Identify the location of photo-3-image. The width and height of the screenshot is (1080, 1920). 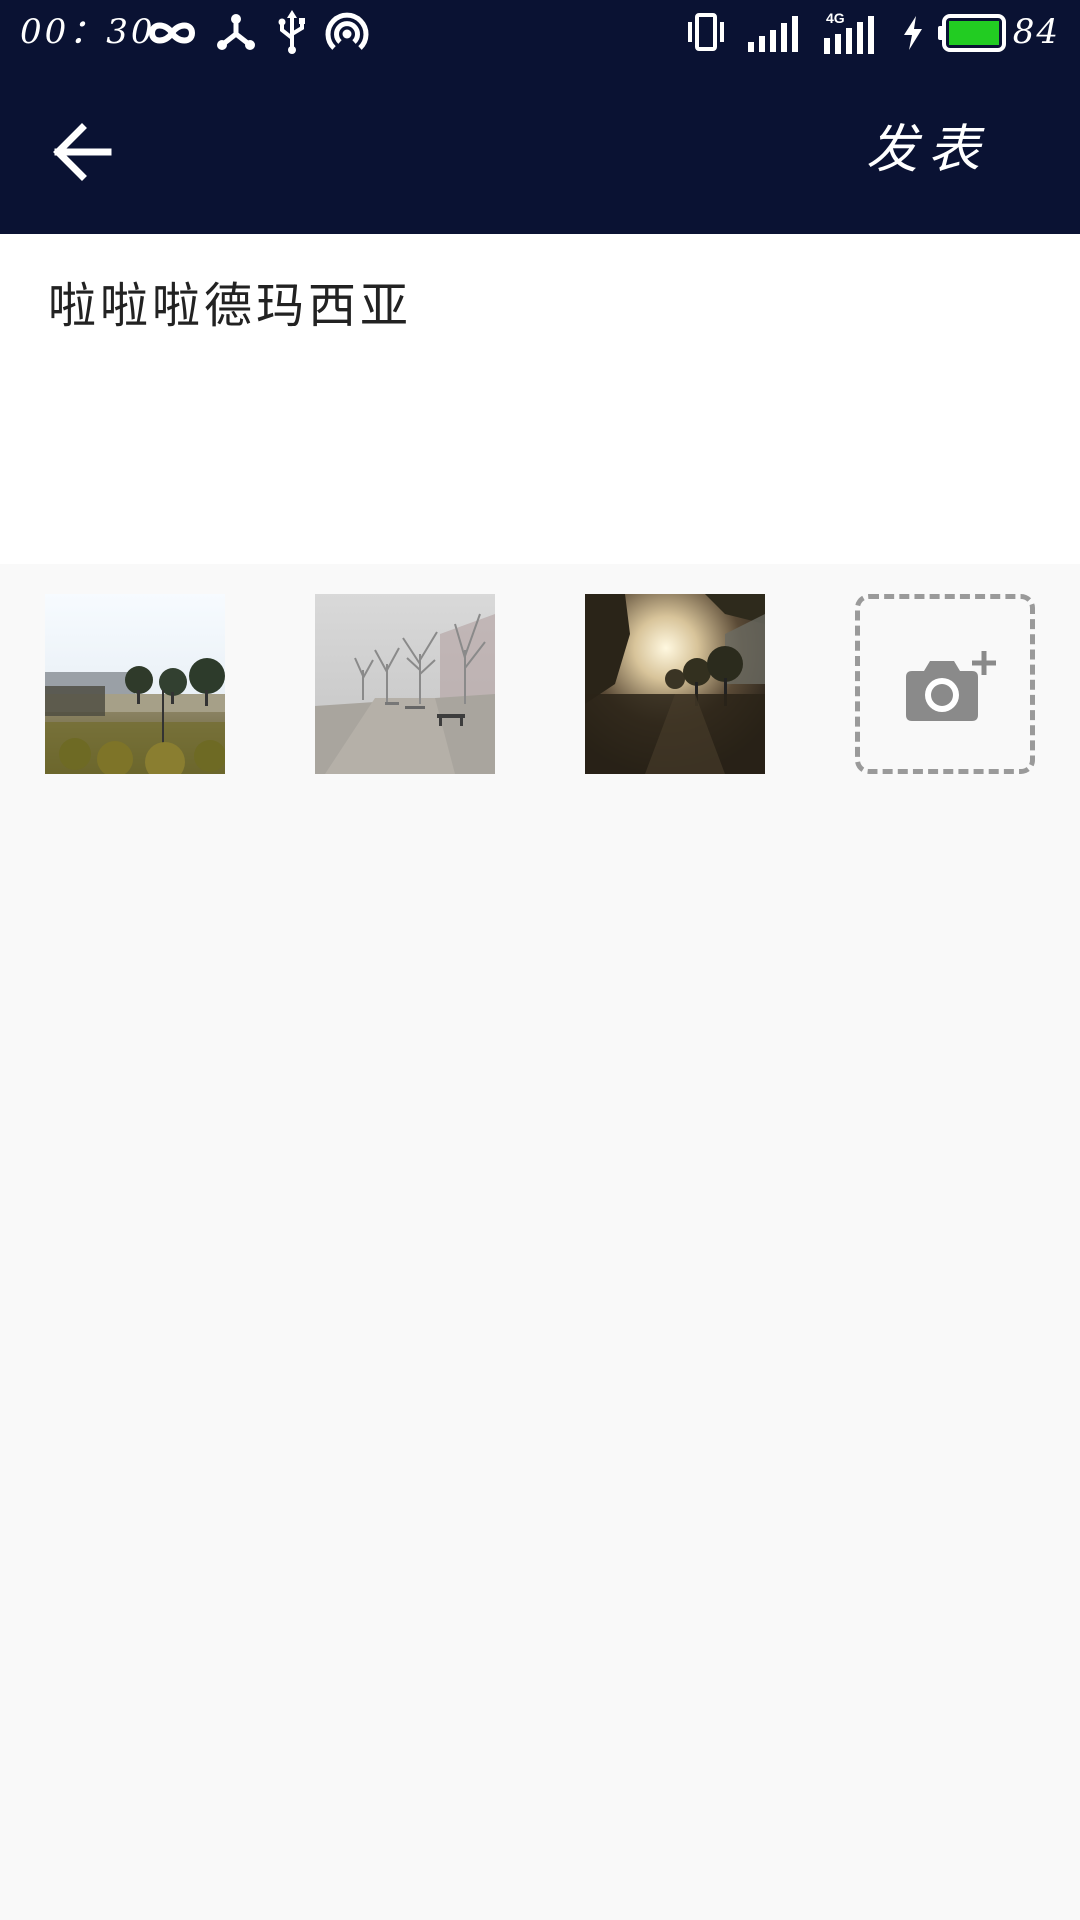
(675, 684).